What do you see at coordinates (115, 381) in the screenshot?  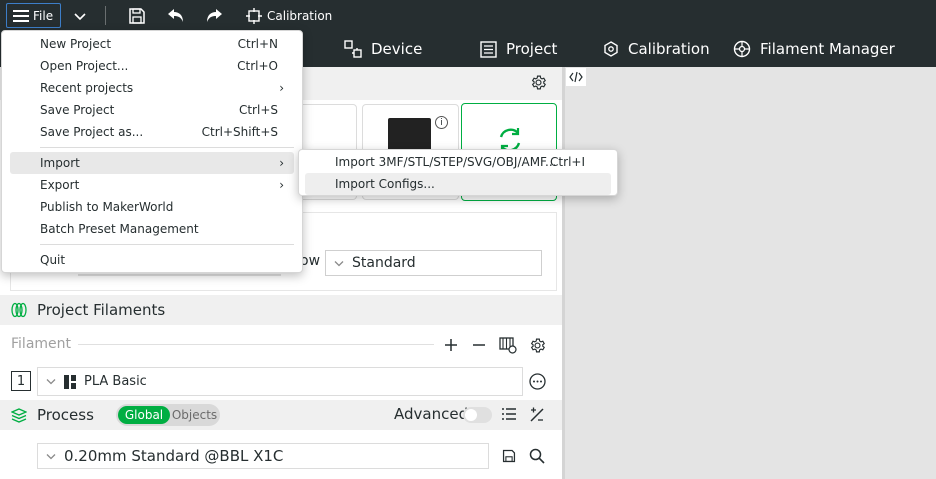 I see `filament-select-value: PLA Basic` at bounding box center [115, 381].